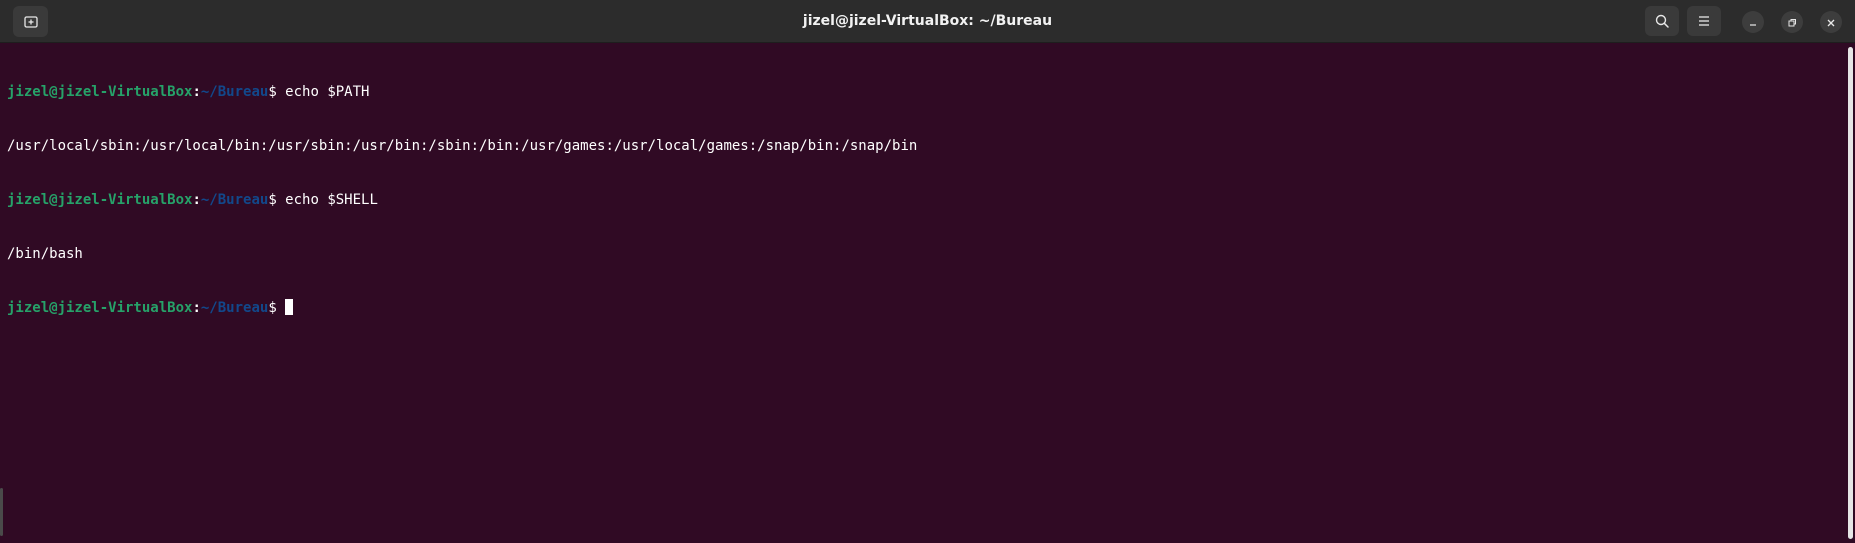  I want to click on maximize-icon, so click(1792, 22).